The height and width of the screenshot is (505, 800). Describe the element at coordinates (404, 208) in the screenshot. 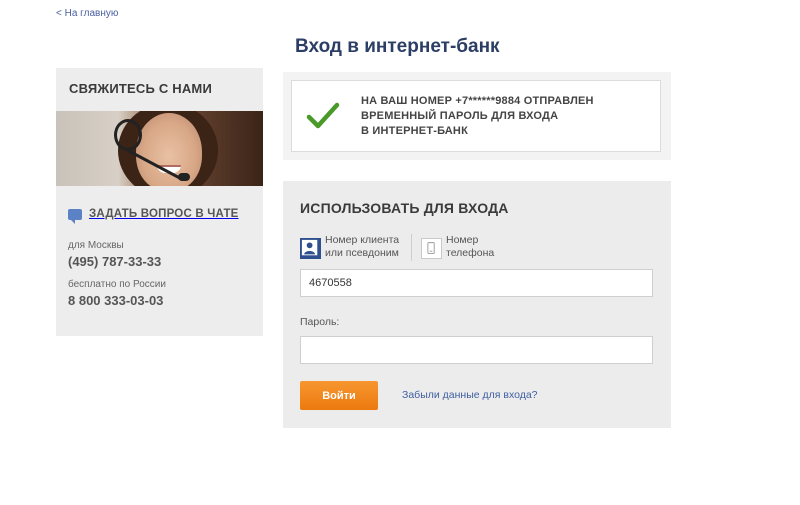

I see `login-title: ИСПОЛЬЗОВАТЬ ДЛЯ ВХОДА` at that location.